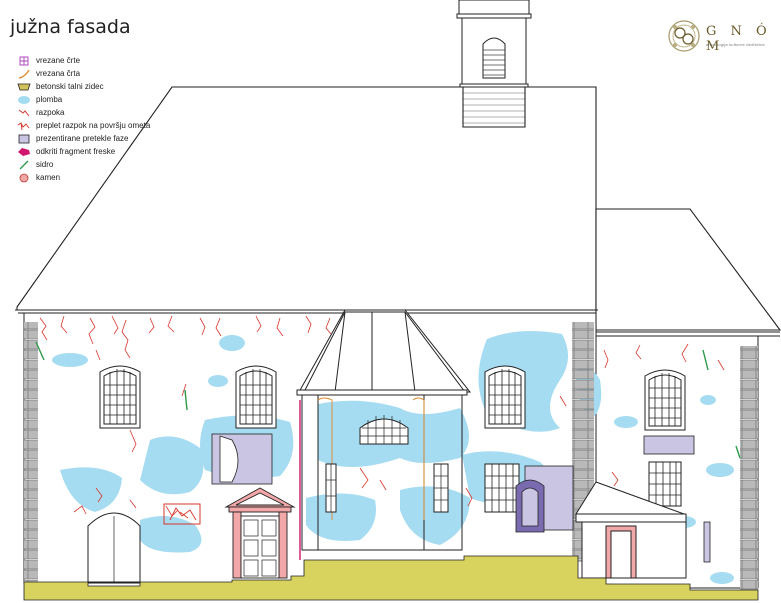 Image resolution: width=781 pixels, height=603 pixels. What do you see at coordinates (83, 60) in the screenshot?
I see `legend-item: vrezane črte` at bounding box center [83, 60].